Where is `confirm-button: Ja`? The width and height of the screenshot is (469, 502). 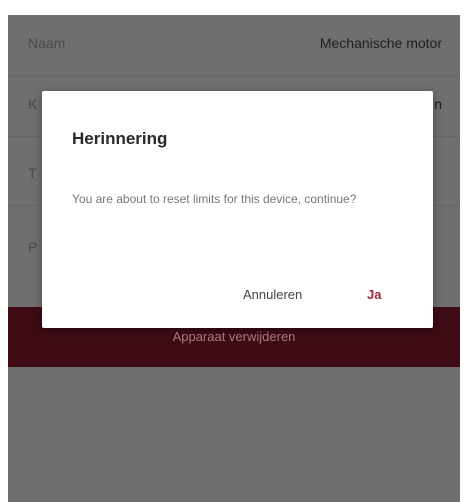 confirm-button: Ja is located at coordinates (374, 294).